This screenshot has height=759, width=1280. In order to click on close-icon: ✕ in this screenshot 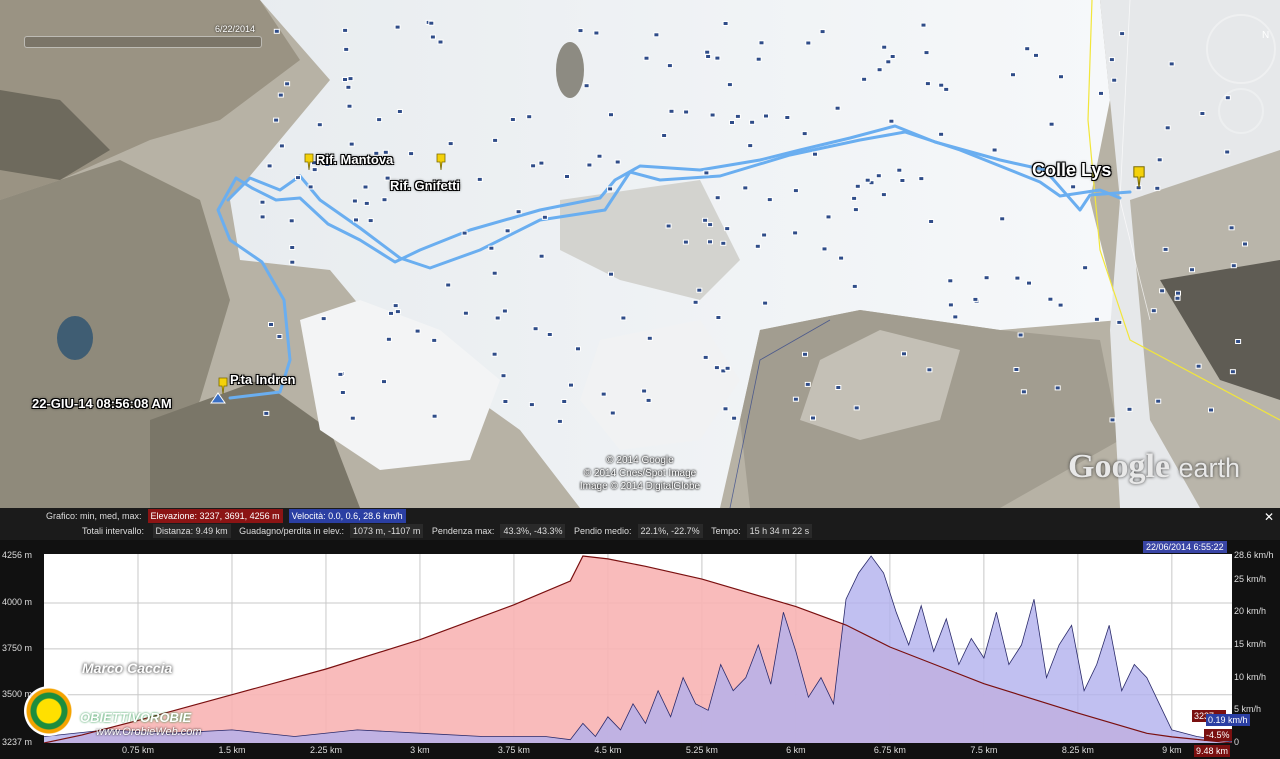, I will do `click(1269, 517)`.